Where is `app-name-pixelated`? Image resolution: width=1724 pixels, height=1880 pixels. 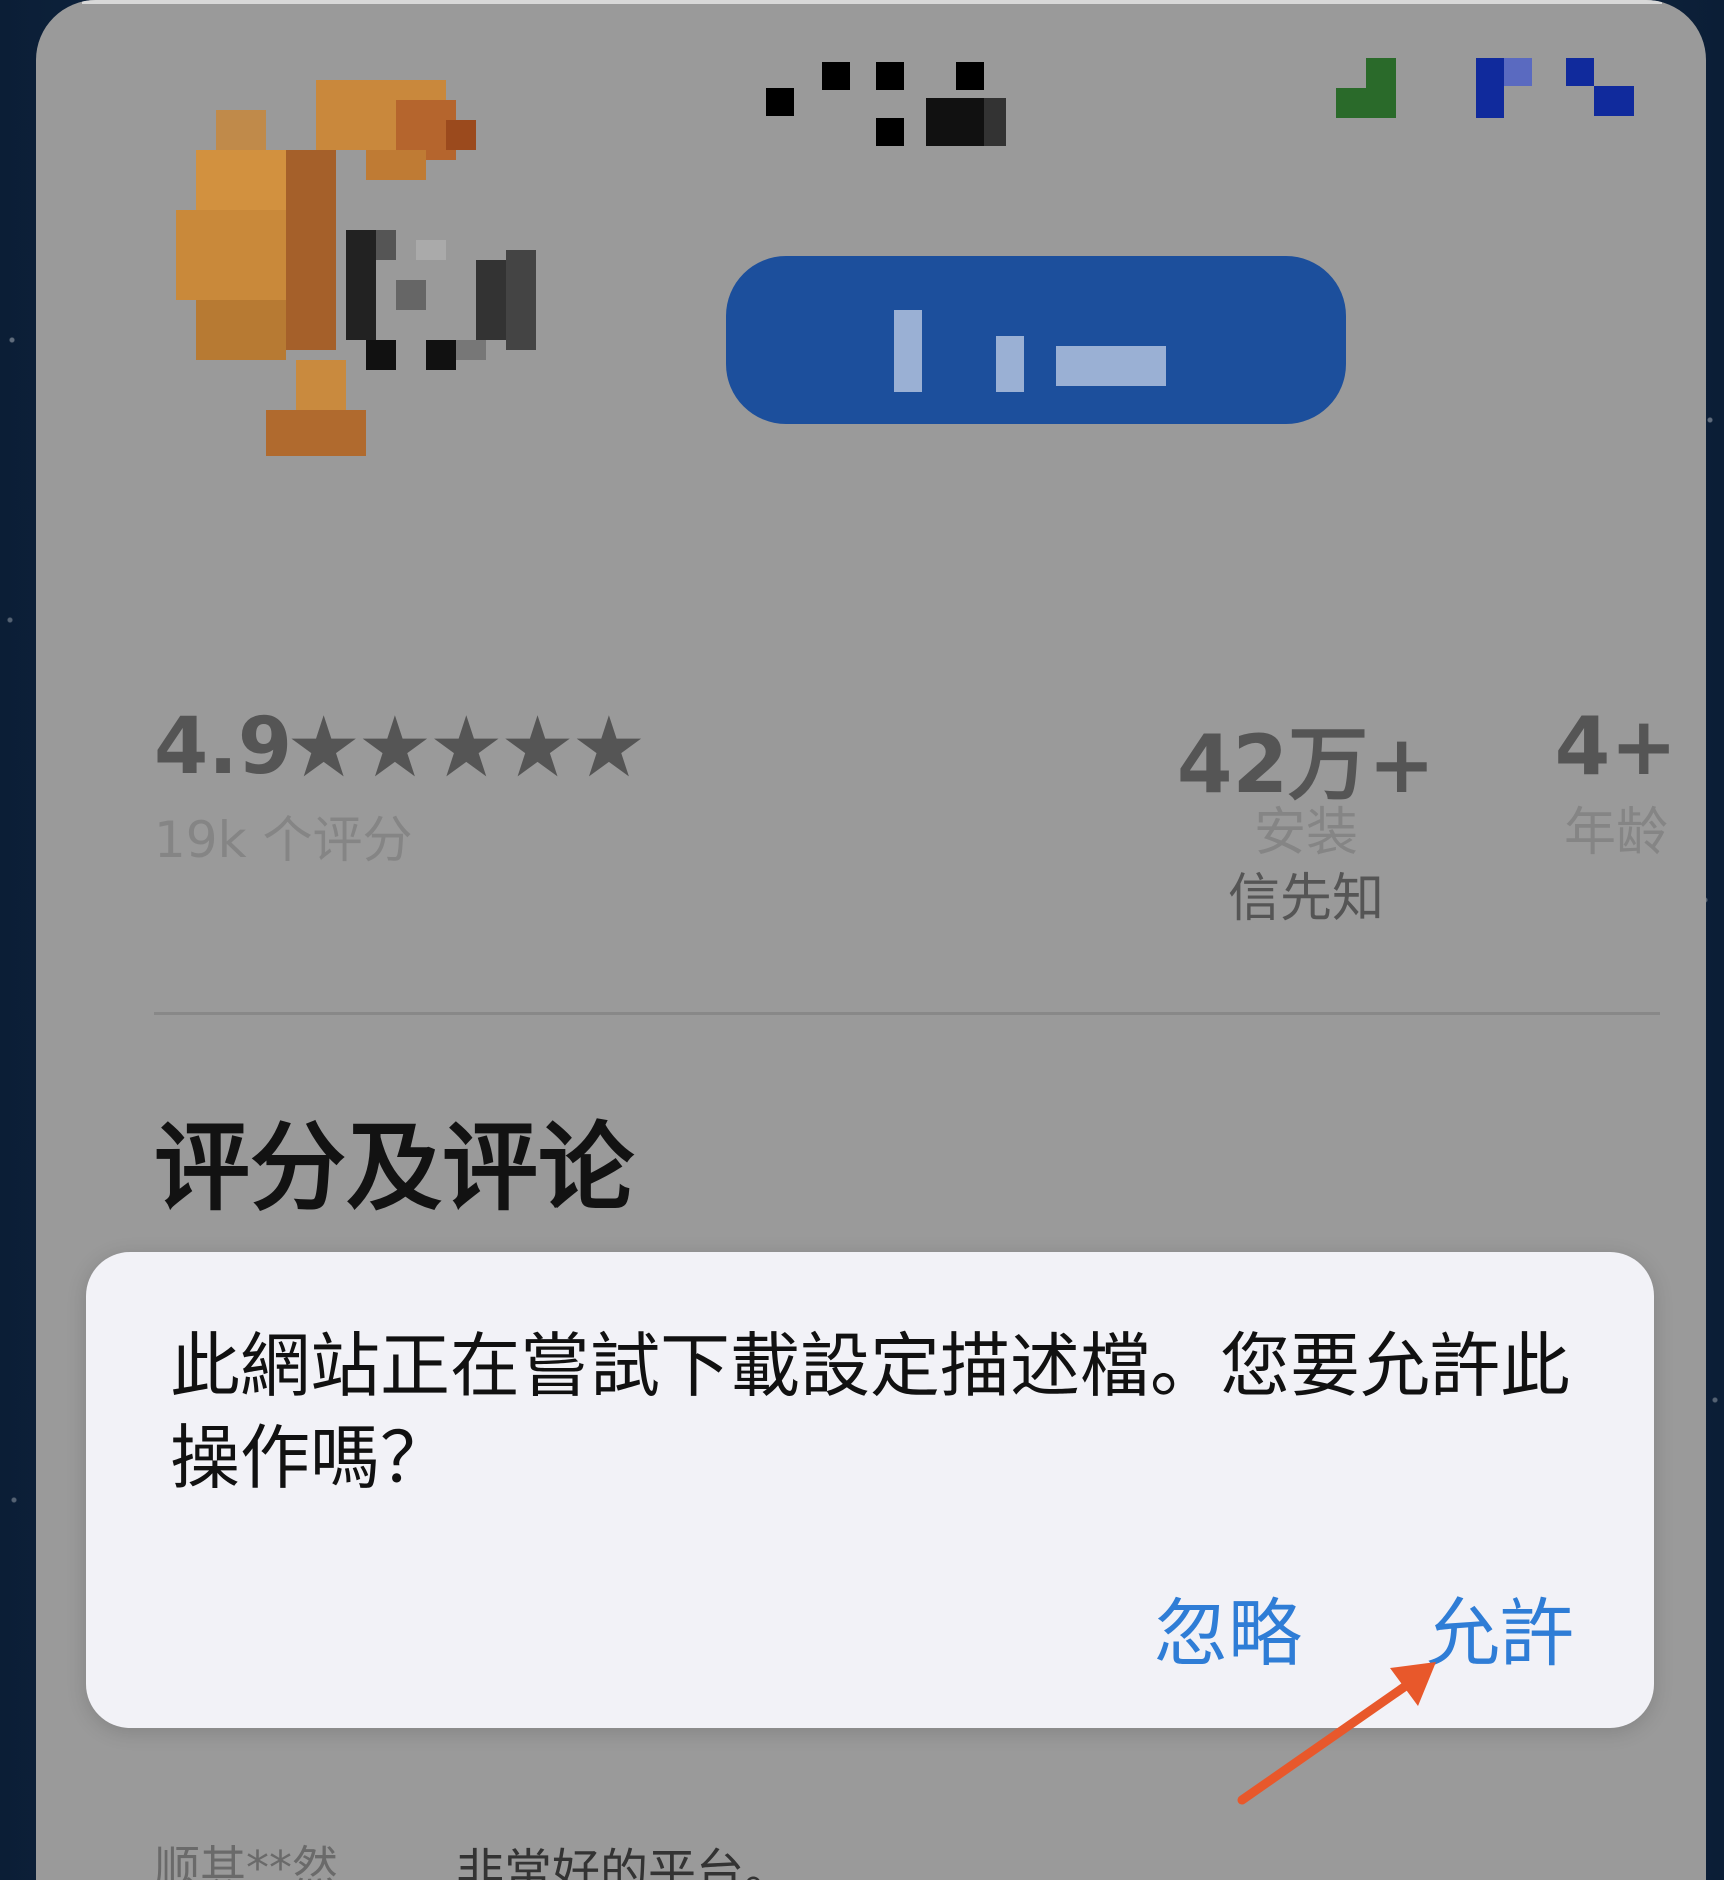
app-name-pixelated is located at coordinates (886, 104).